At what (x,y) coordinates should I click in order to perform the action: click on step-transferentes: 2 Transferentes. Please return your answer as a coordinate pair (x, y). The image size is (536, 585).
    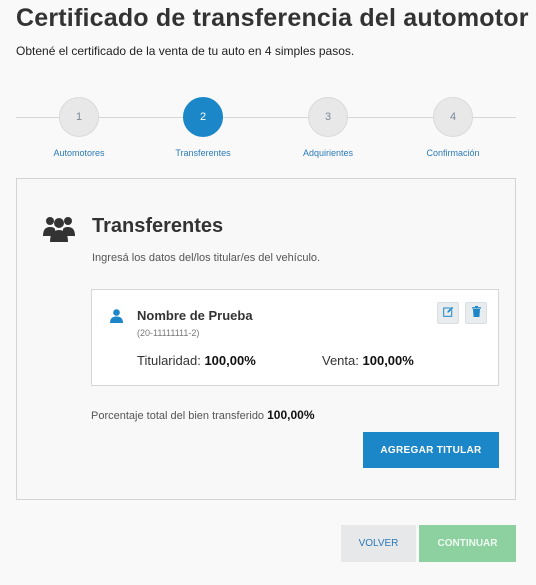
    Looking at the image, I should click on (203, 127).